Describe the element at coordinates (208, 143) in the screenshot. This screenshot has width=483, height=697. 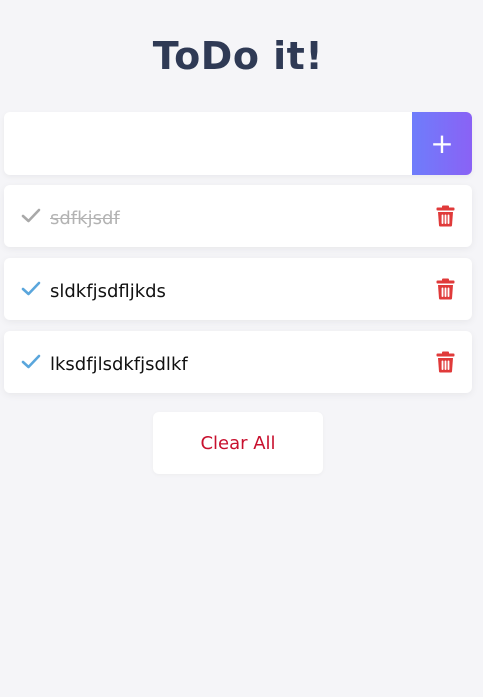
I see `new-todo-input` at that location.